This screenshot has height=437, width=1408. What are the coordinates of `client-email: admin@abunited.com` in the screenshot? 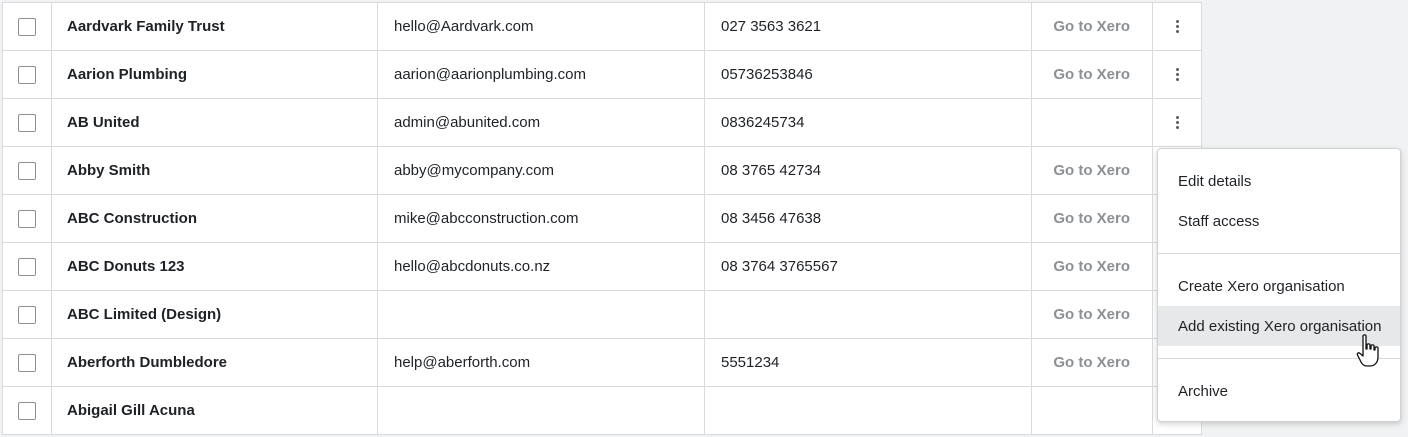 It's located at (541, 122).